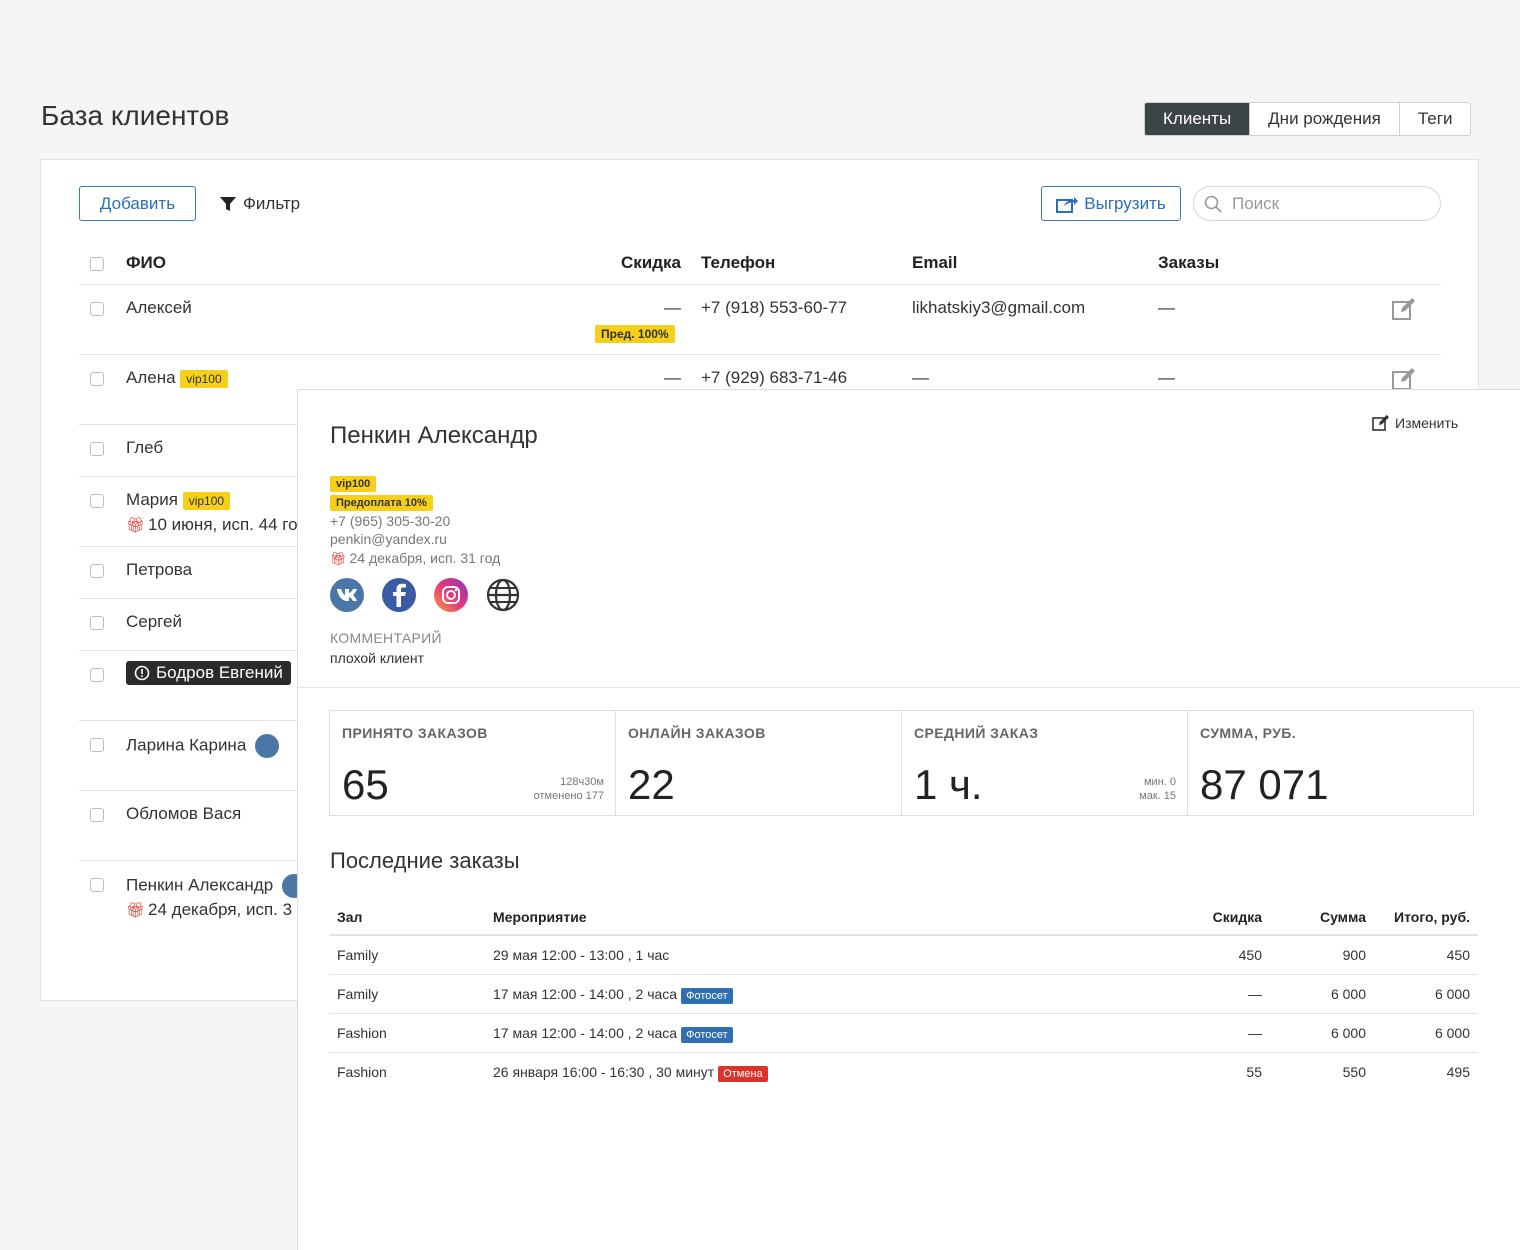 Image resolution: width=1520 pixels, height=1250 pixels. Describe the element at coordinates (738, 263) in the screenshot. I see `col-phone: Телефон` at that location.